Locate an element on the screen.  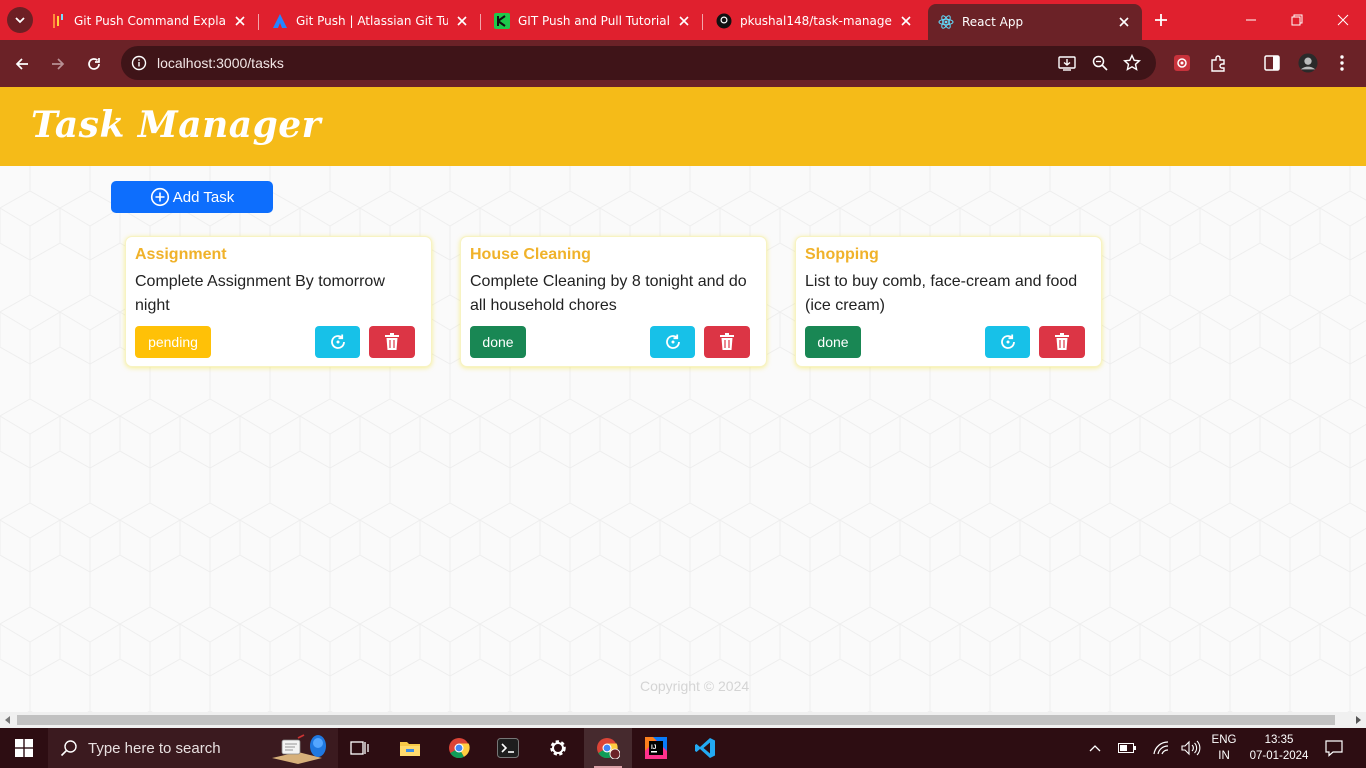
search-icon is located at coordinates (68, 748).